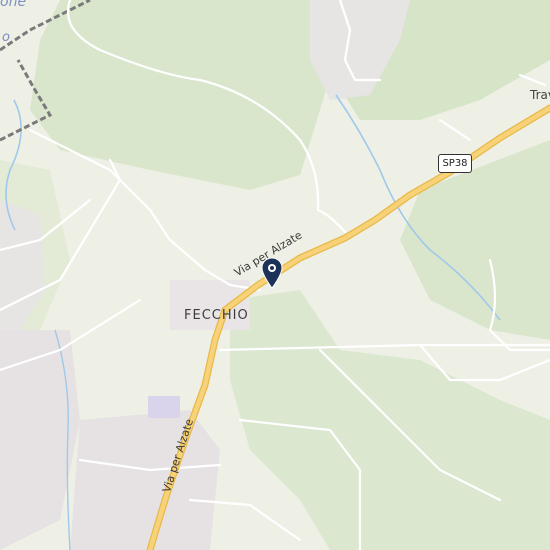  Describe the element at coordinates (540, 95) in the screenshot. I see `edge-partial-label: Trav` at that location.